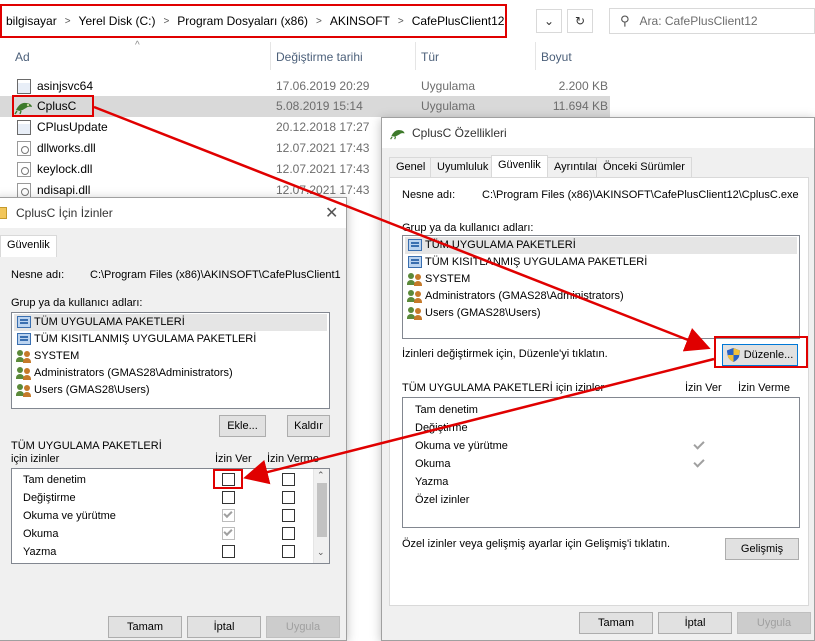 This screenshot has width=815, height=641. What do you see at coordinates (38, 275) in the screenshot?
I see `object-name-label: Nesne adı:` at bounding box center [38, 275].